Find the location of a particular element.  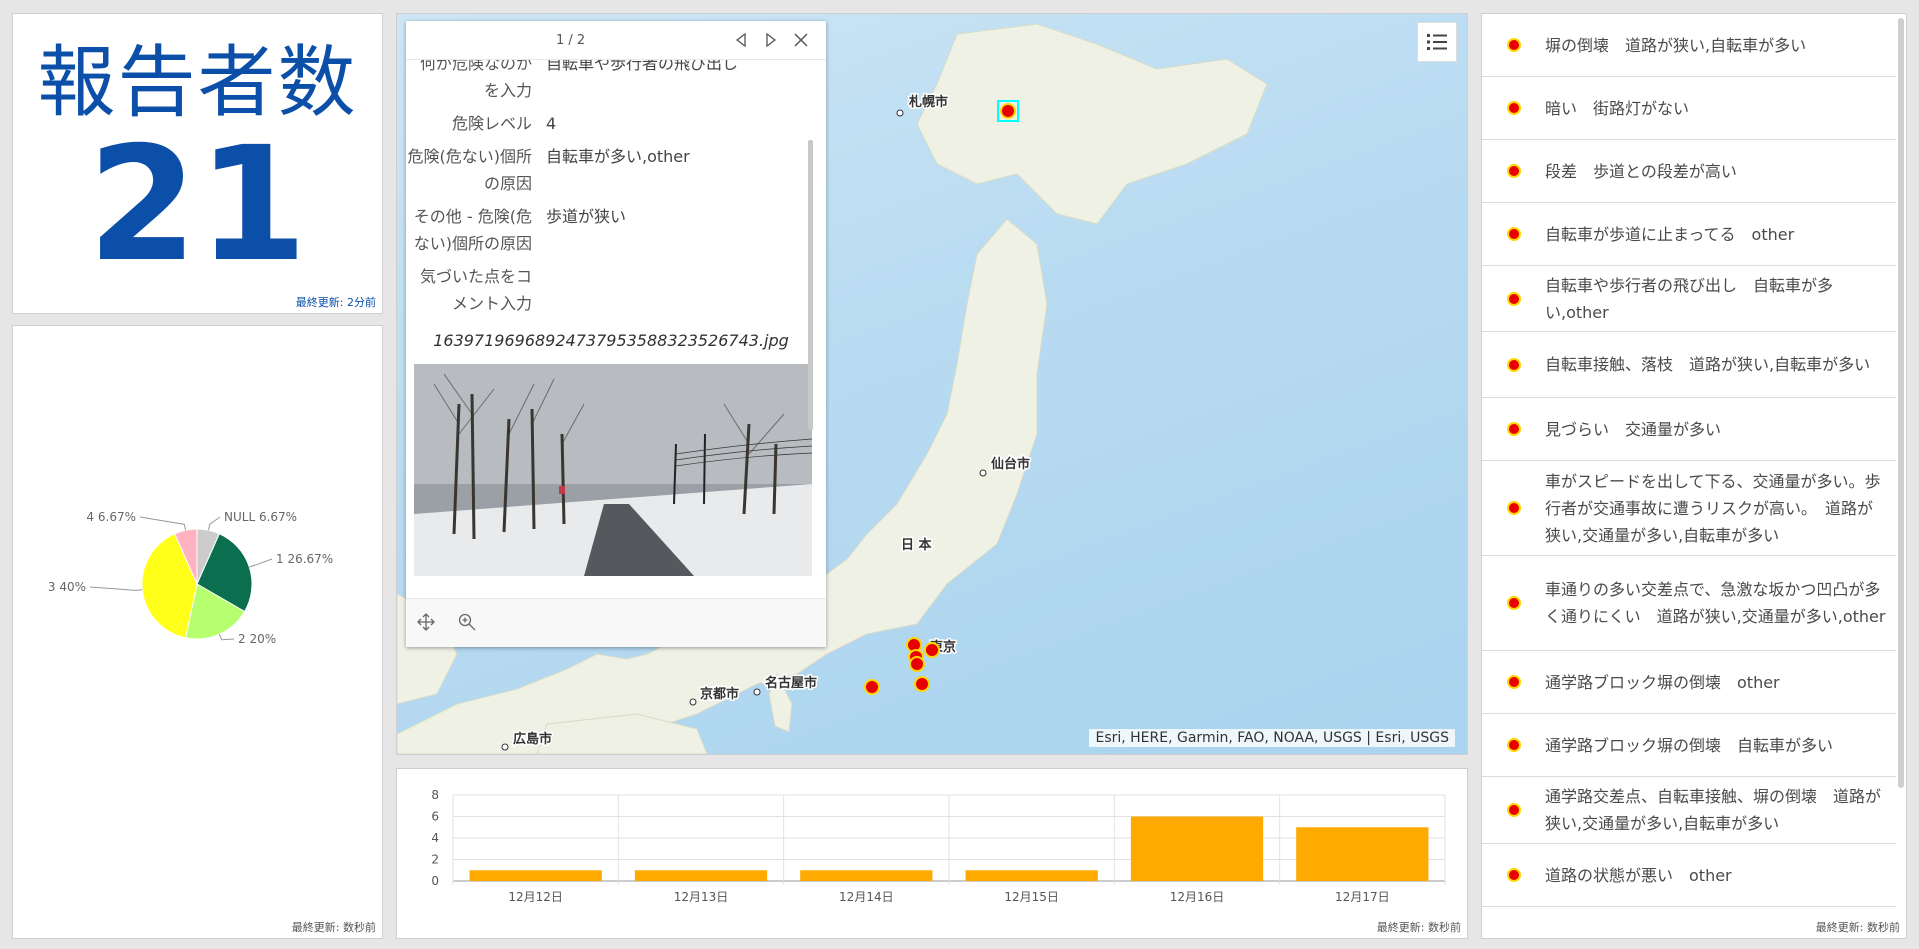

pie-label: 3 40% is located at coordinates (67, 587).